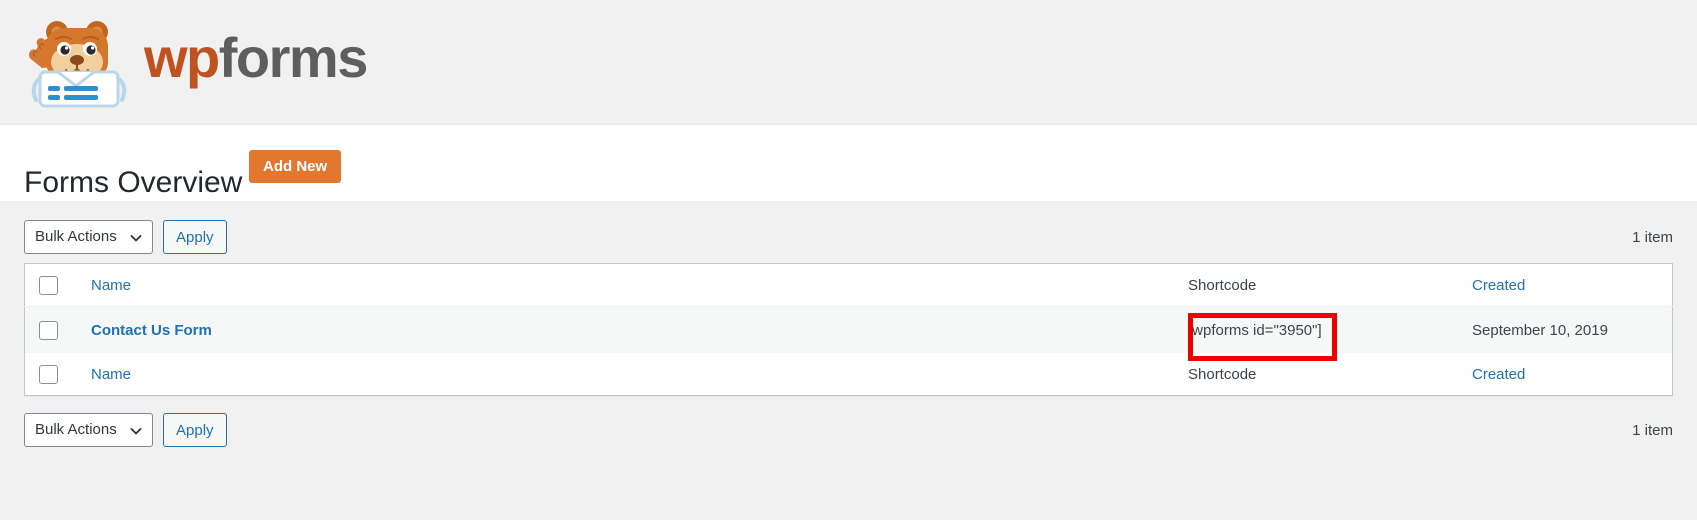 The height and width of the screenshot is (520, 1697). What do you see at coordinates (1322, 374) in the screenshot?
I see `column-footer-shortcode: Shortcode` at bounding box center [1322, 374].